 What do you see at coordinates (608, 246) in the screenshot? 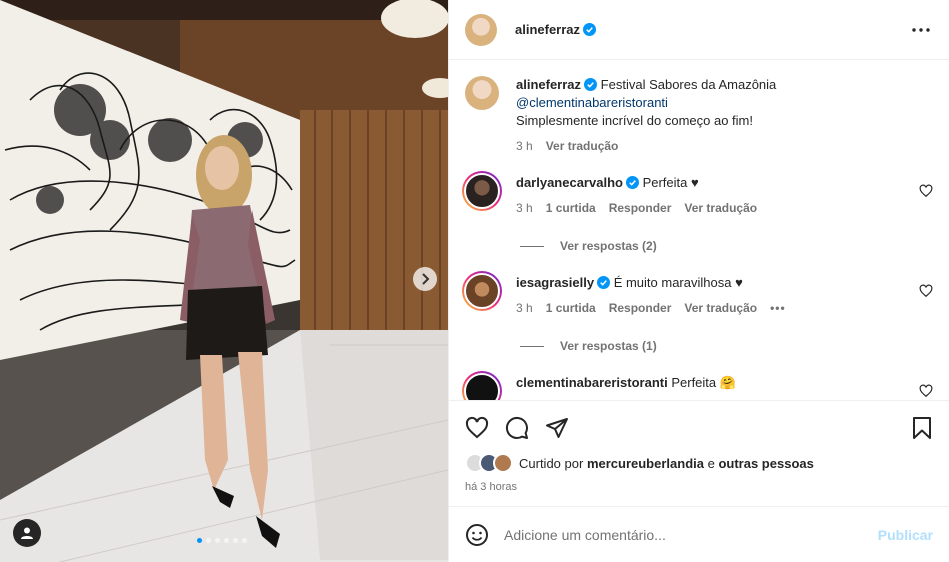
I see `view-replies-label: Ver respostas (2)` at bounding box center [608, 246].